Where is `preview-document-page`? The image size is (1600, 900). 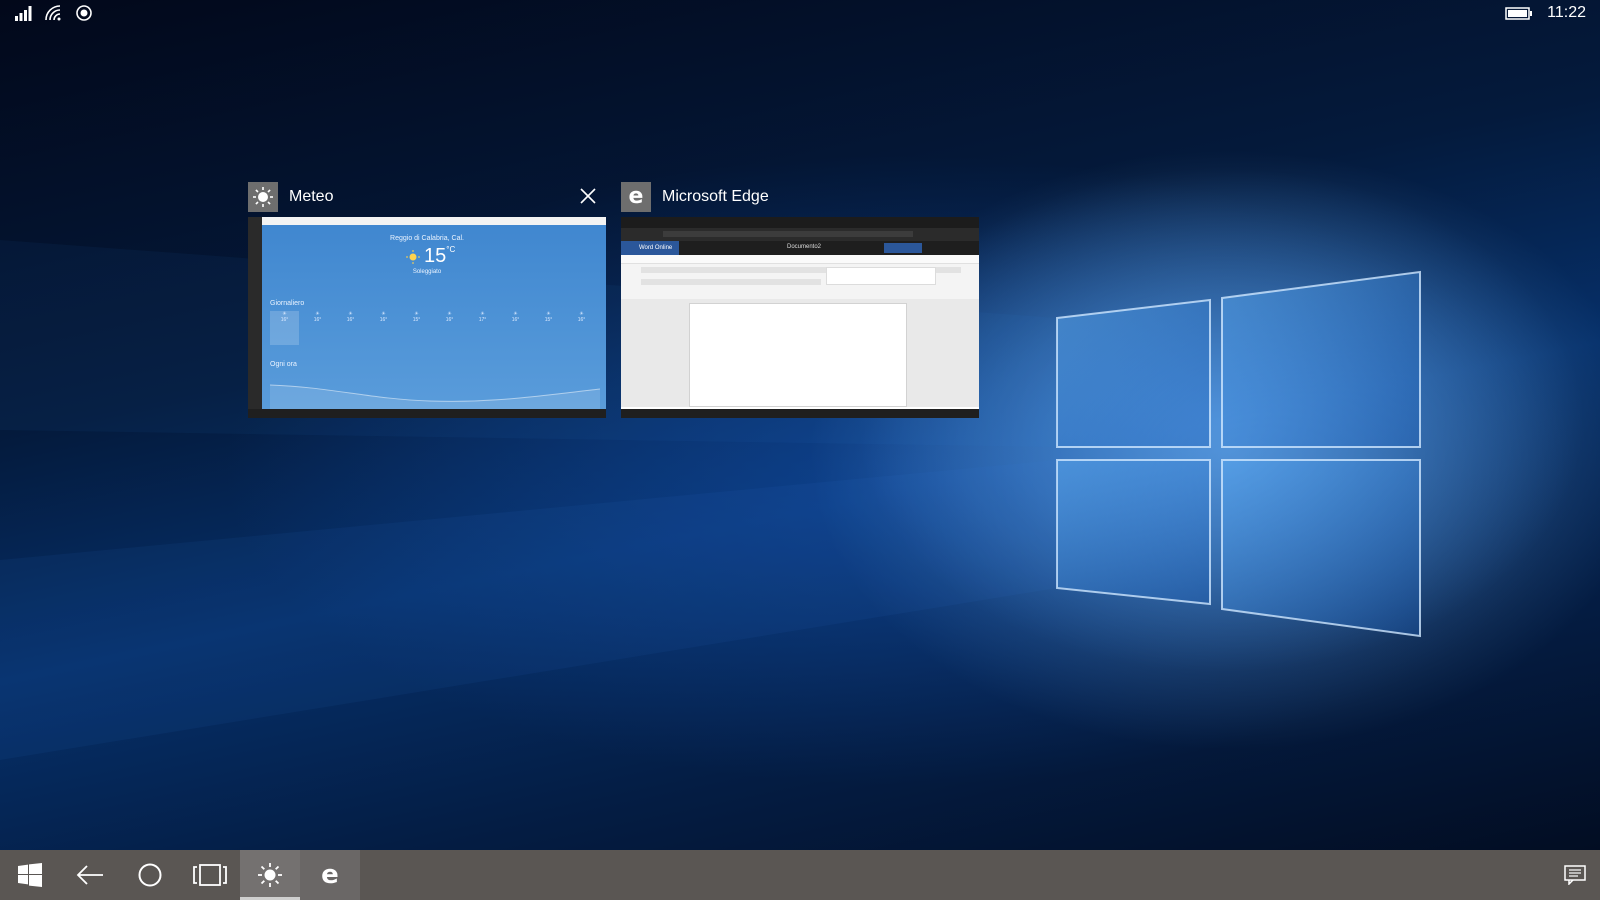
preview-document-page is located at coordinates (798, 355).